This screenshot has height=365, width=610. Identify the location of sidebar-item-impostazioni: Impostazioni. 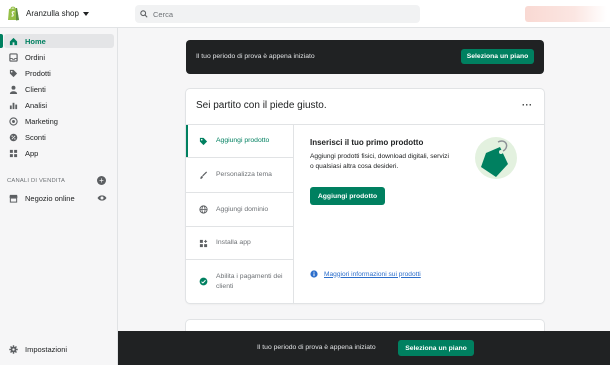
(59, 349).